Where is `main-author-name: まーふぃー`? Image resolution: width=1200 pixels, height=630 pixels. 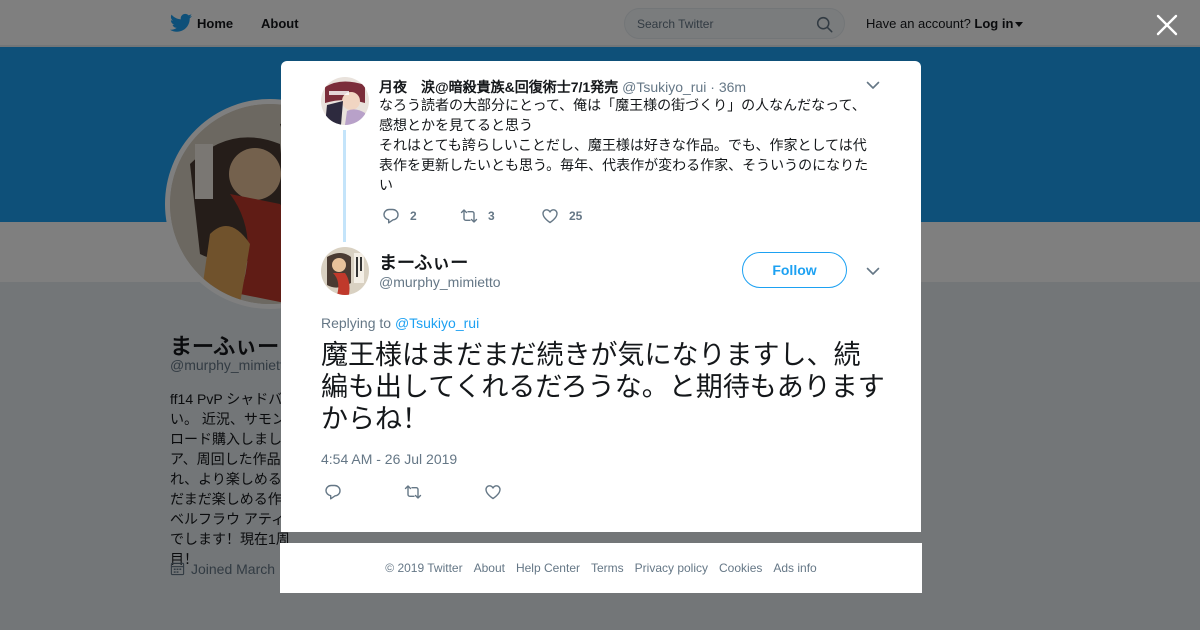 main-author-name: まーふぃー is located at coordinates (423, 262).